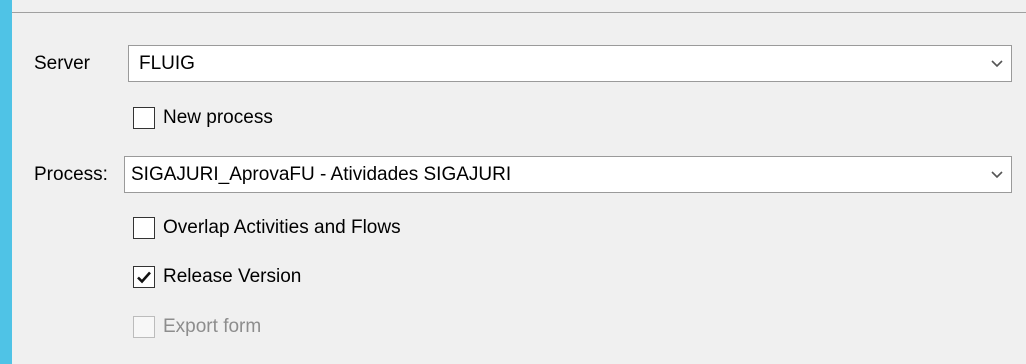  I want to click on server-select-value: FLUIG, so click(167, 63).